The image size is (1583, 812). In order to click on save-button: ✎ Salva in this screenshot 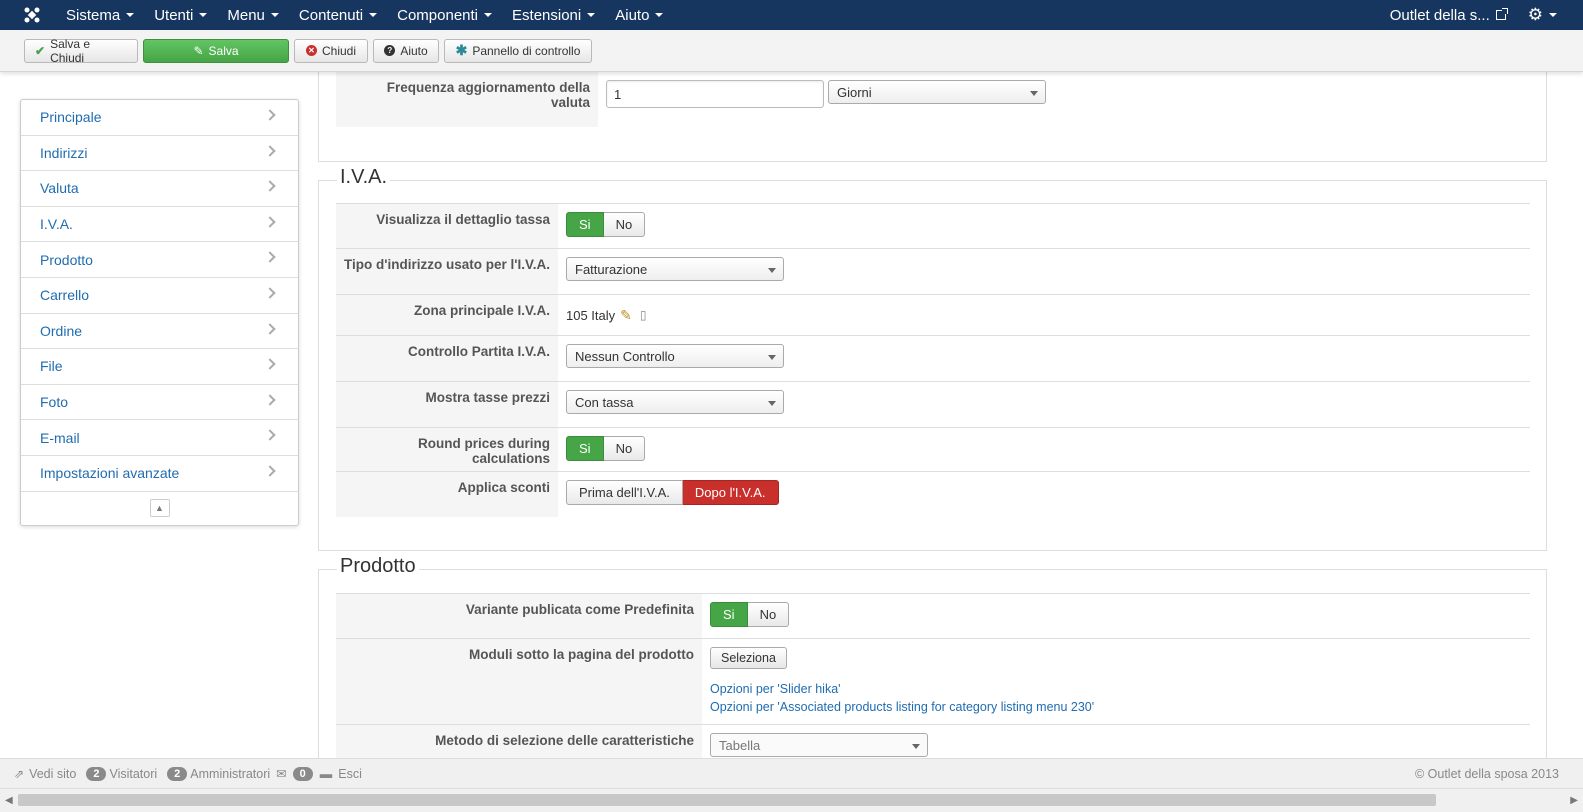, I will do `click(216, 50)`.